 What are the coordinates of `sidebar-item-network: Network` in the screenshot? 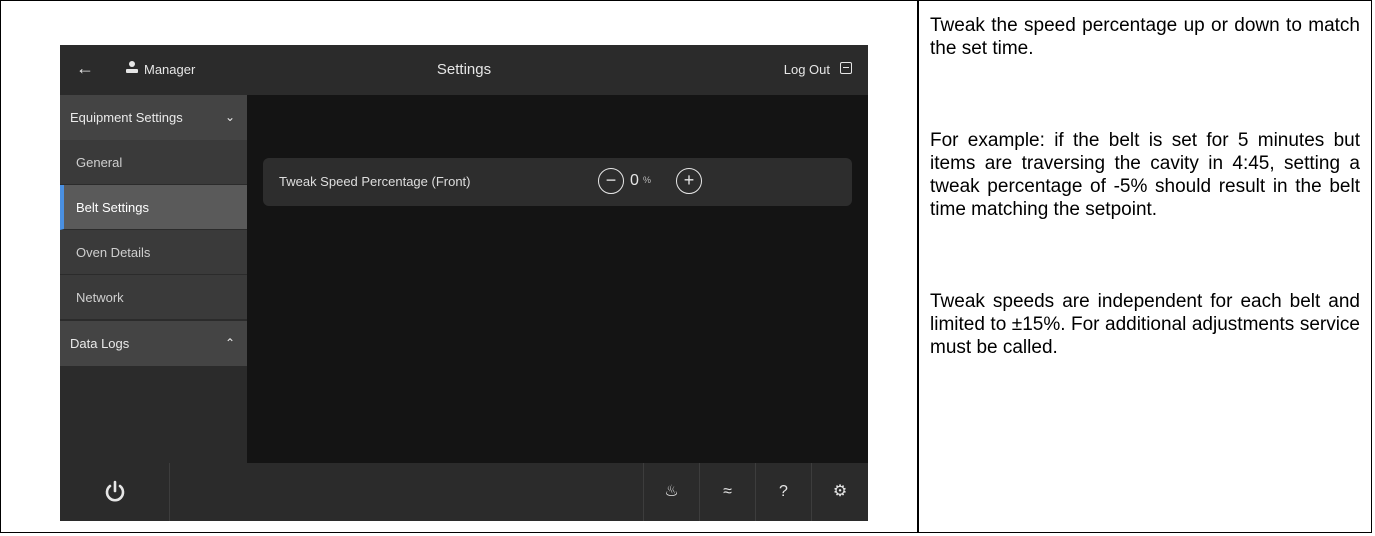 It's located at (153, 297).